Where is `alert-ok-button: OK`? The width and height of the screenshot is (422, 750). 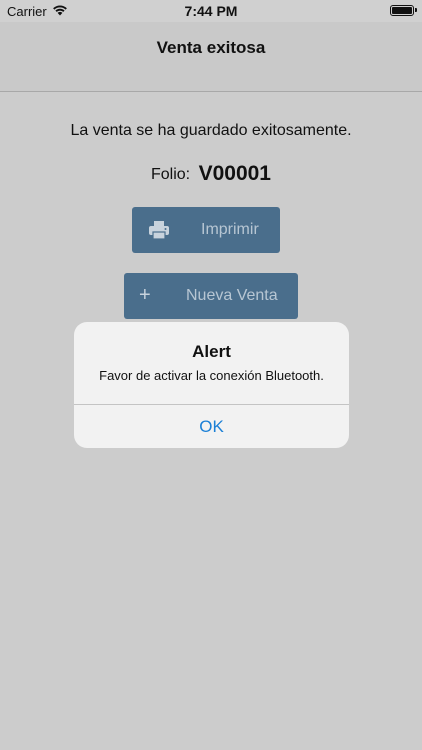 alert-ok-button: OK is located at coordinates (211, 426).